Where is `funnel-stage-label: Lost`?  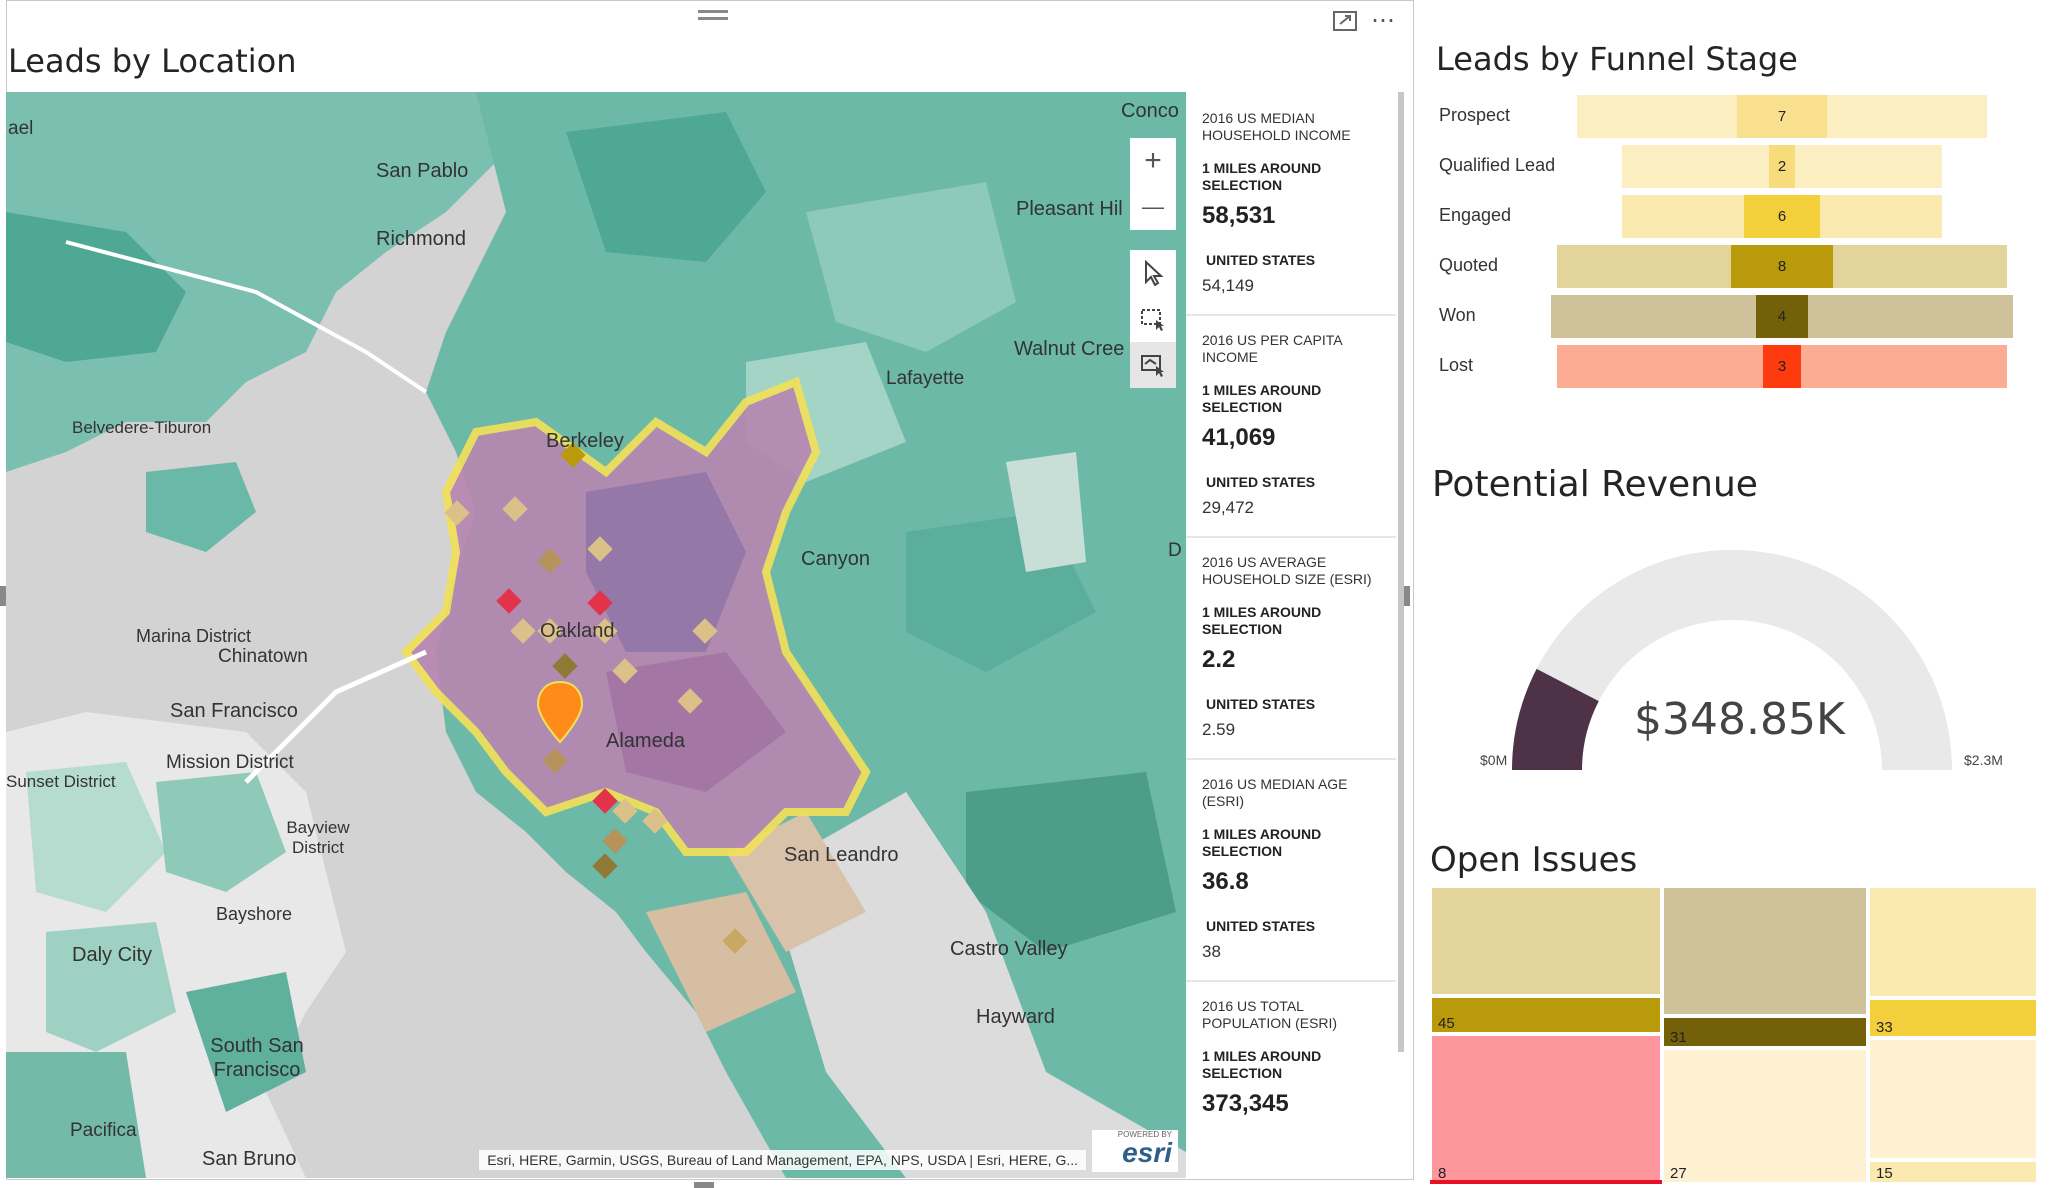
funnel-stage-label: Lost is located at coordinates (1456, 365).